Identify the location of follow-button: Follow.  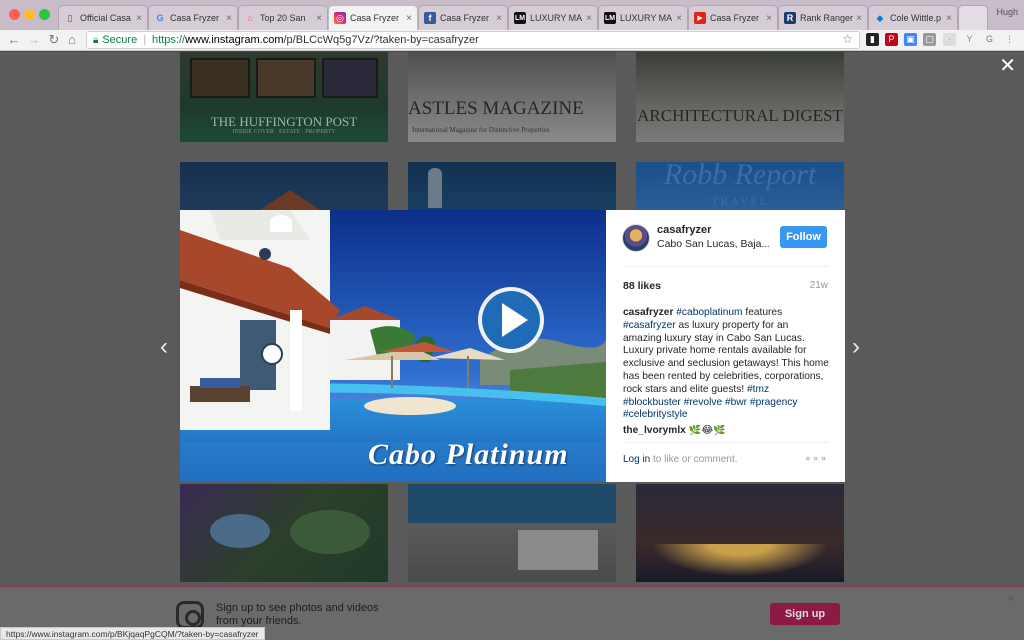
(803, 237).